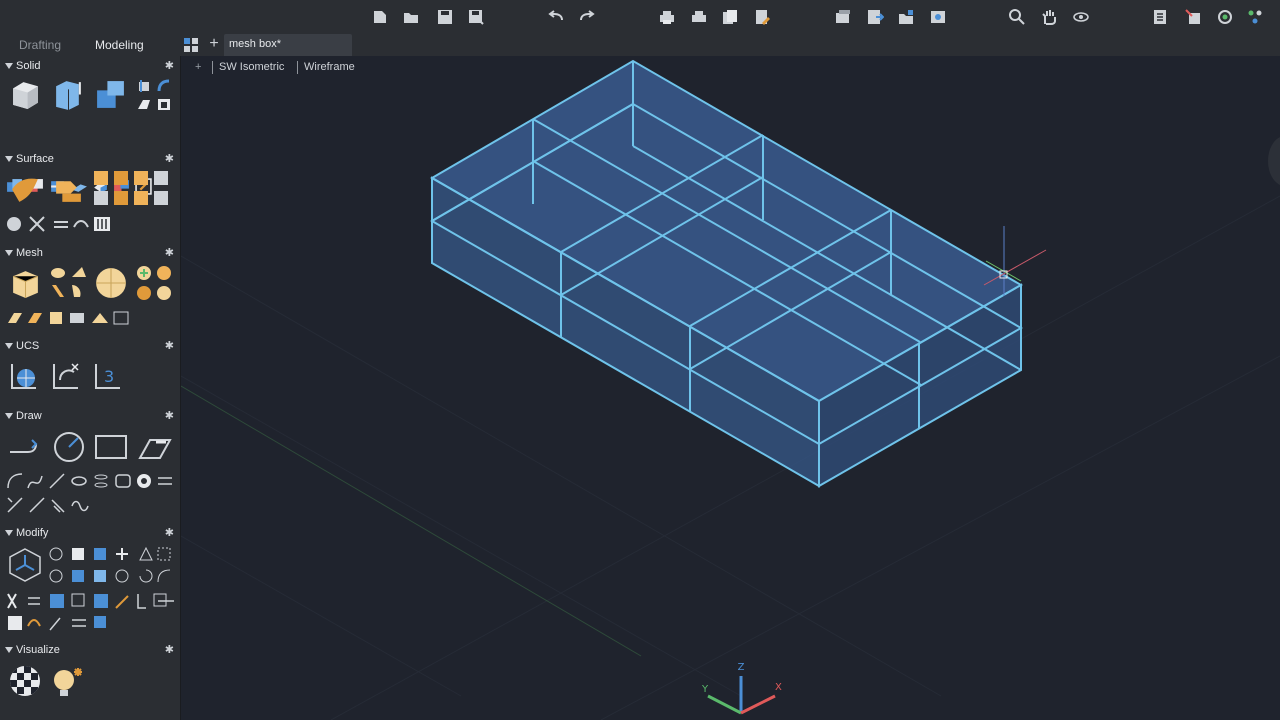 The image size is (1280, 720). What do you see at coordinates (144, 104) in the screenshot?
I see `loft-icon` at bounding box center [144, 104].